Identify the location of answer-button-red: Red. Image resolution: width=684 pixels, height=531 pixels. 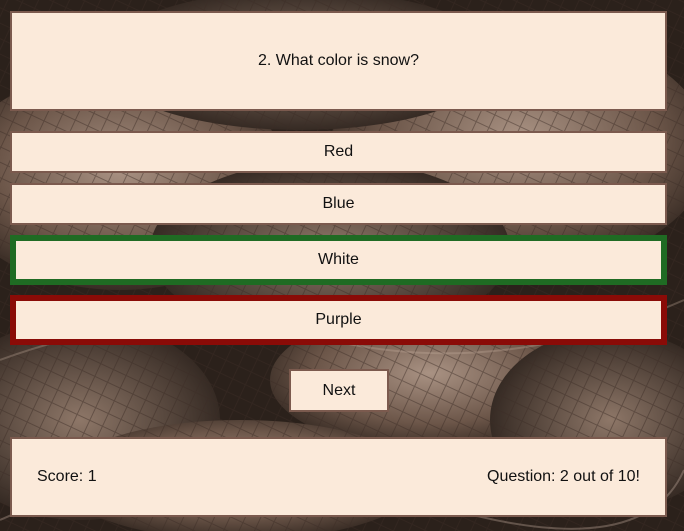
(338, 152).